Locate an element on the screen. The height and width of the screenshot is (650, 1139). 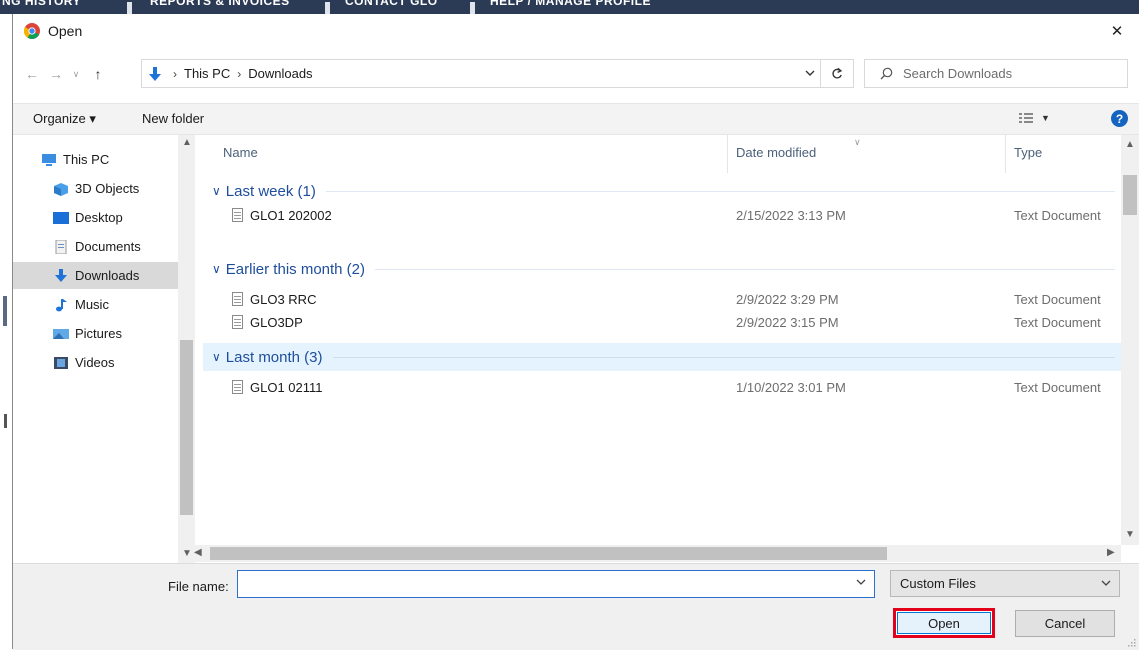
column-header-date: Date modified is located at coordinates (776, 152).